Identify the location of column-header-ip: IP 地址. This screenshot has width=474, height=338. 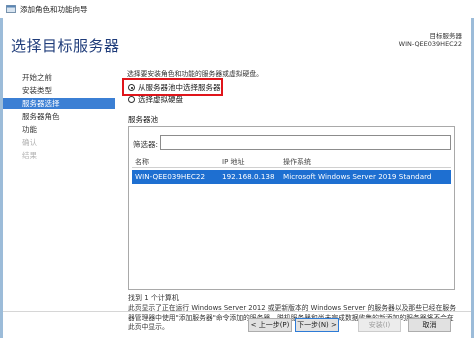
(233, 162).